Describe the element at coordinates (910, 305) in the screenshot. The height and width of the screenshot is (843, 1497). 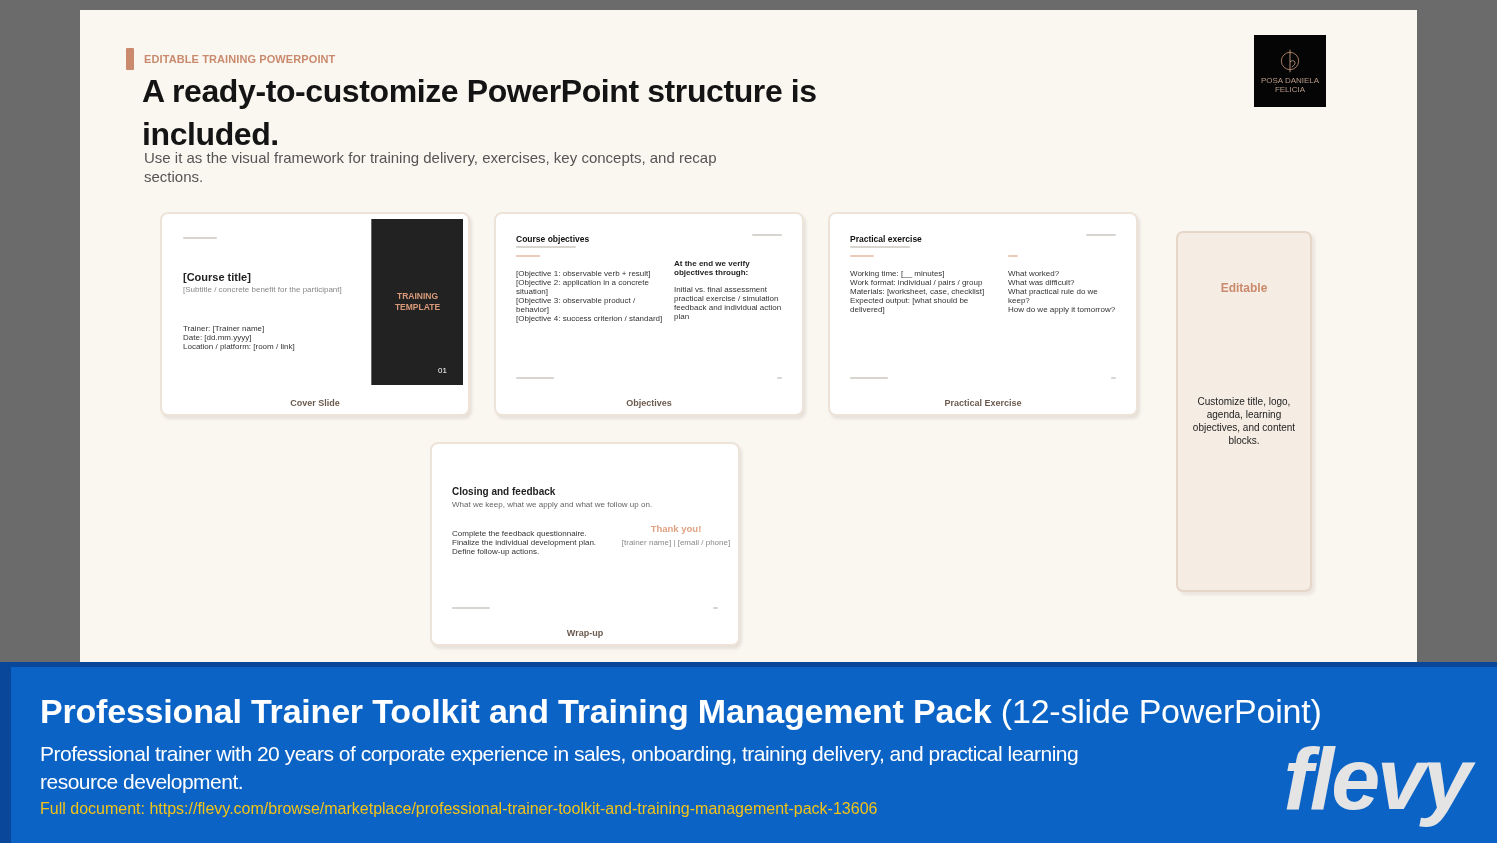
I see `thumbnail-text: Expected output: [what should be delivered]` at that location.